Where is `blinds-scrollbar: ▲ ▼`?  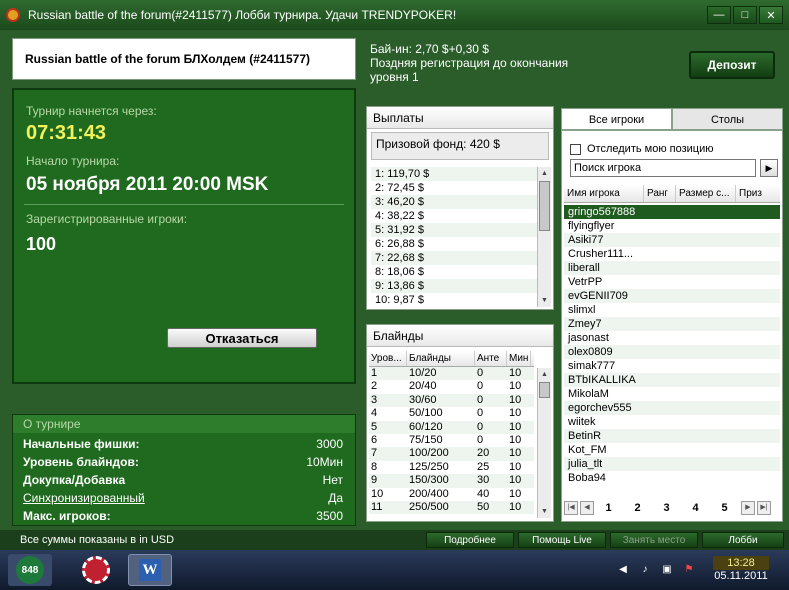
blinds-scrollbar: ▲ ▼ is located at coordinates (544, 443).